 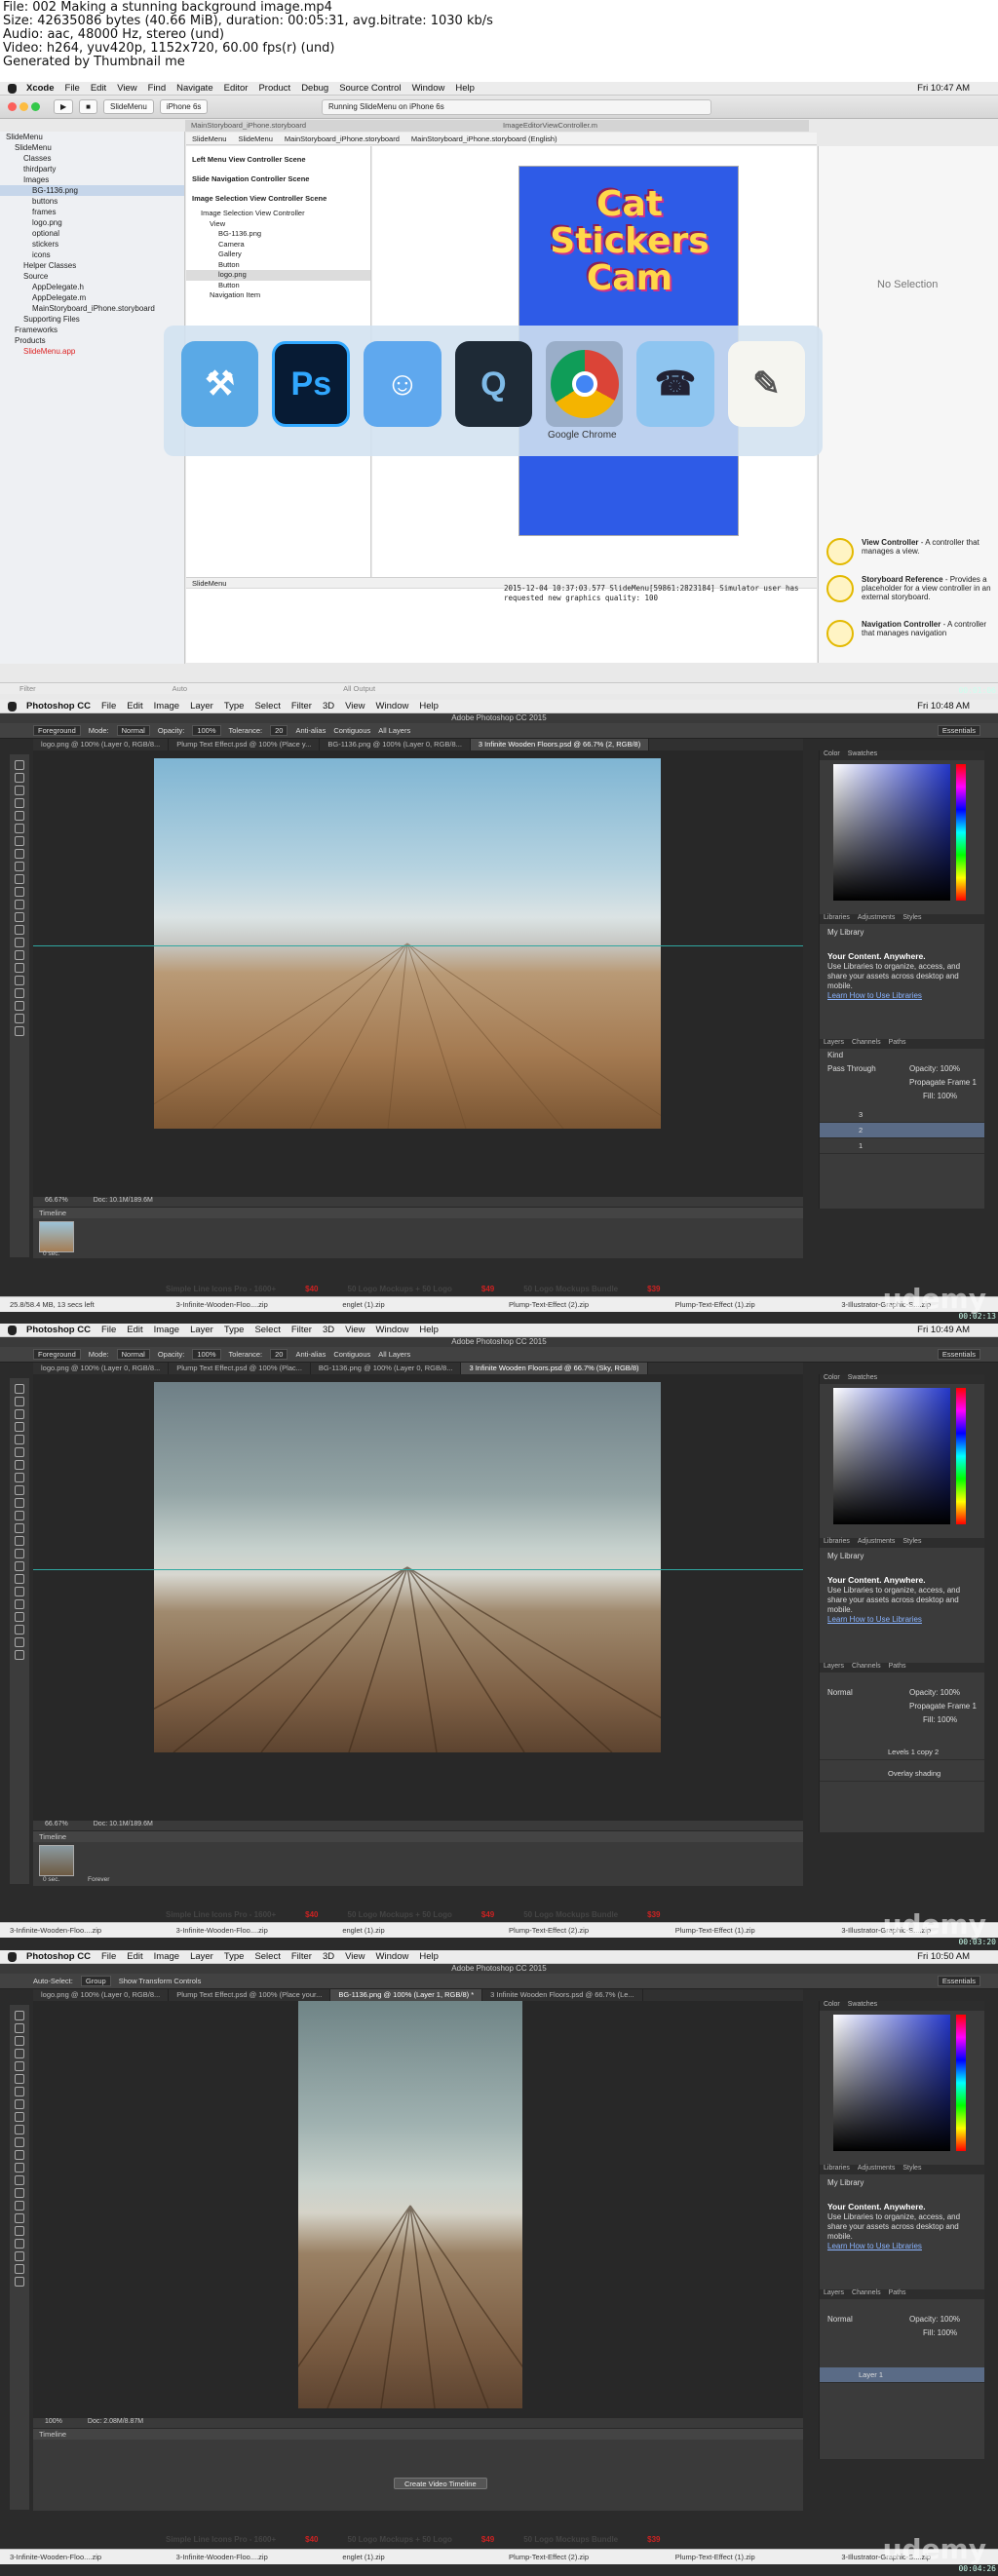 I want to click on menu-layer: Layer, so click(x=201, y=1330).